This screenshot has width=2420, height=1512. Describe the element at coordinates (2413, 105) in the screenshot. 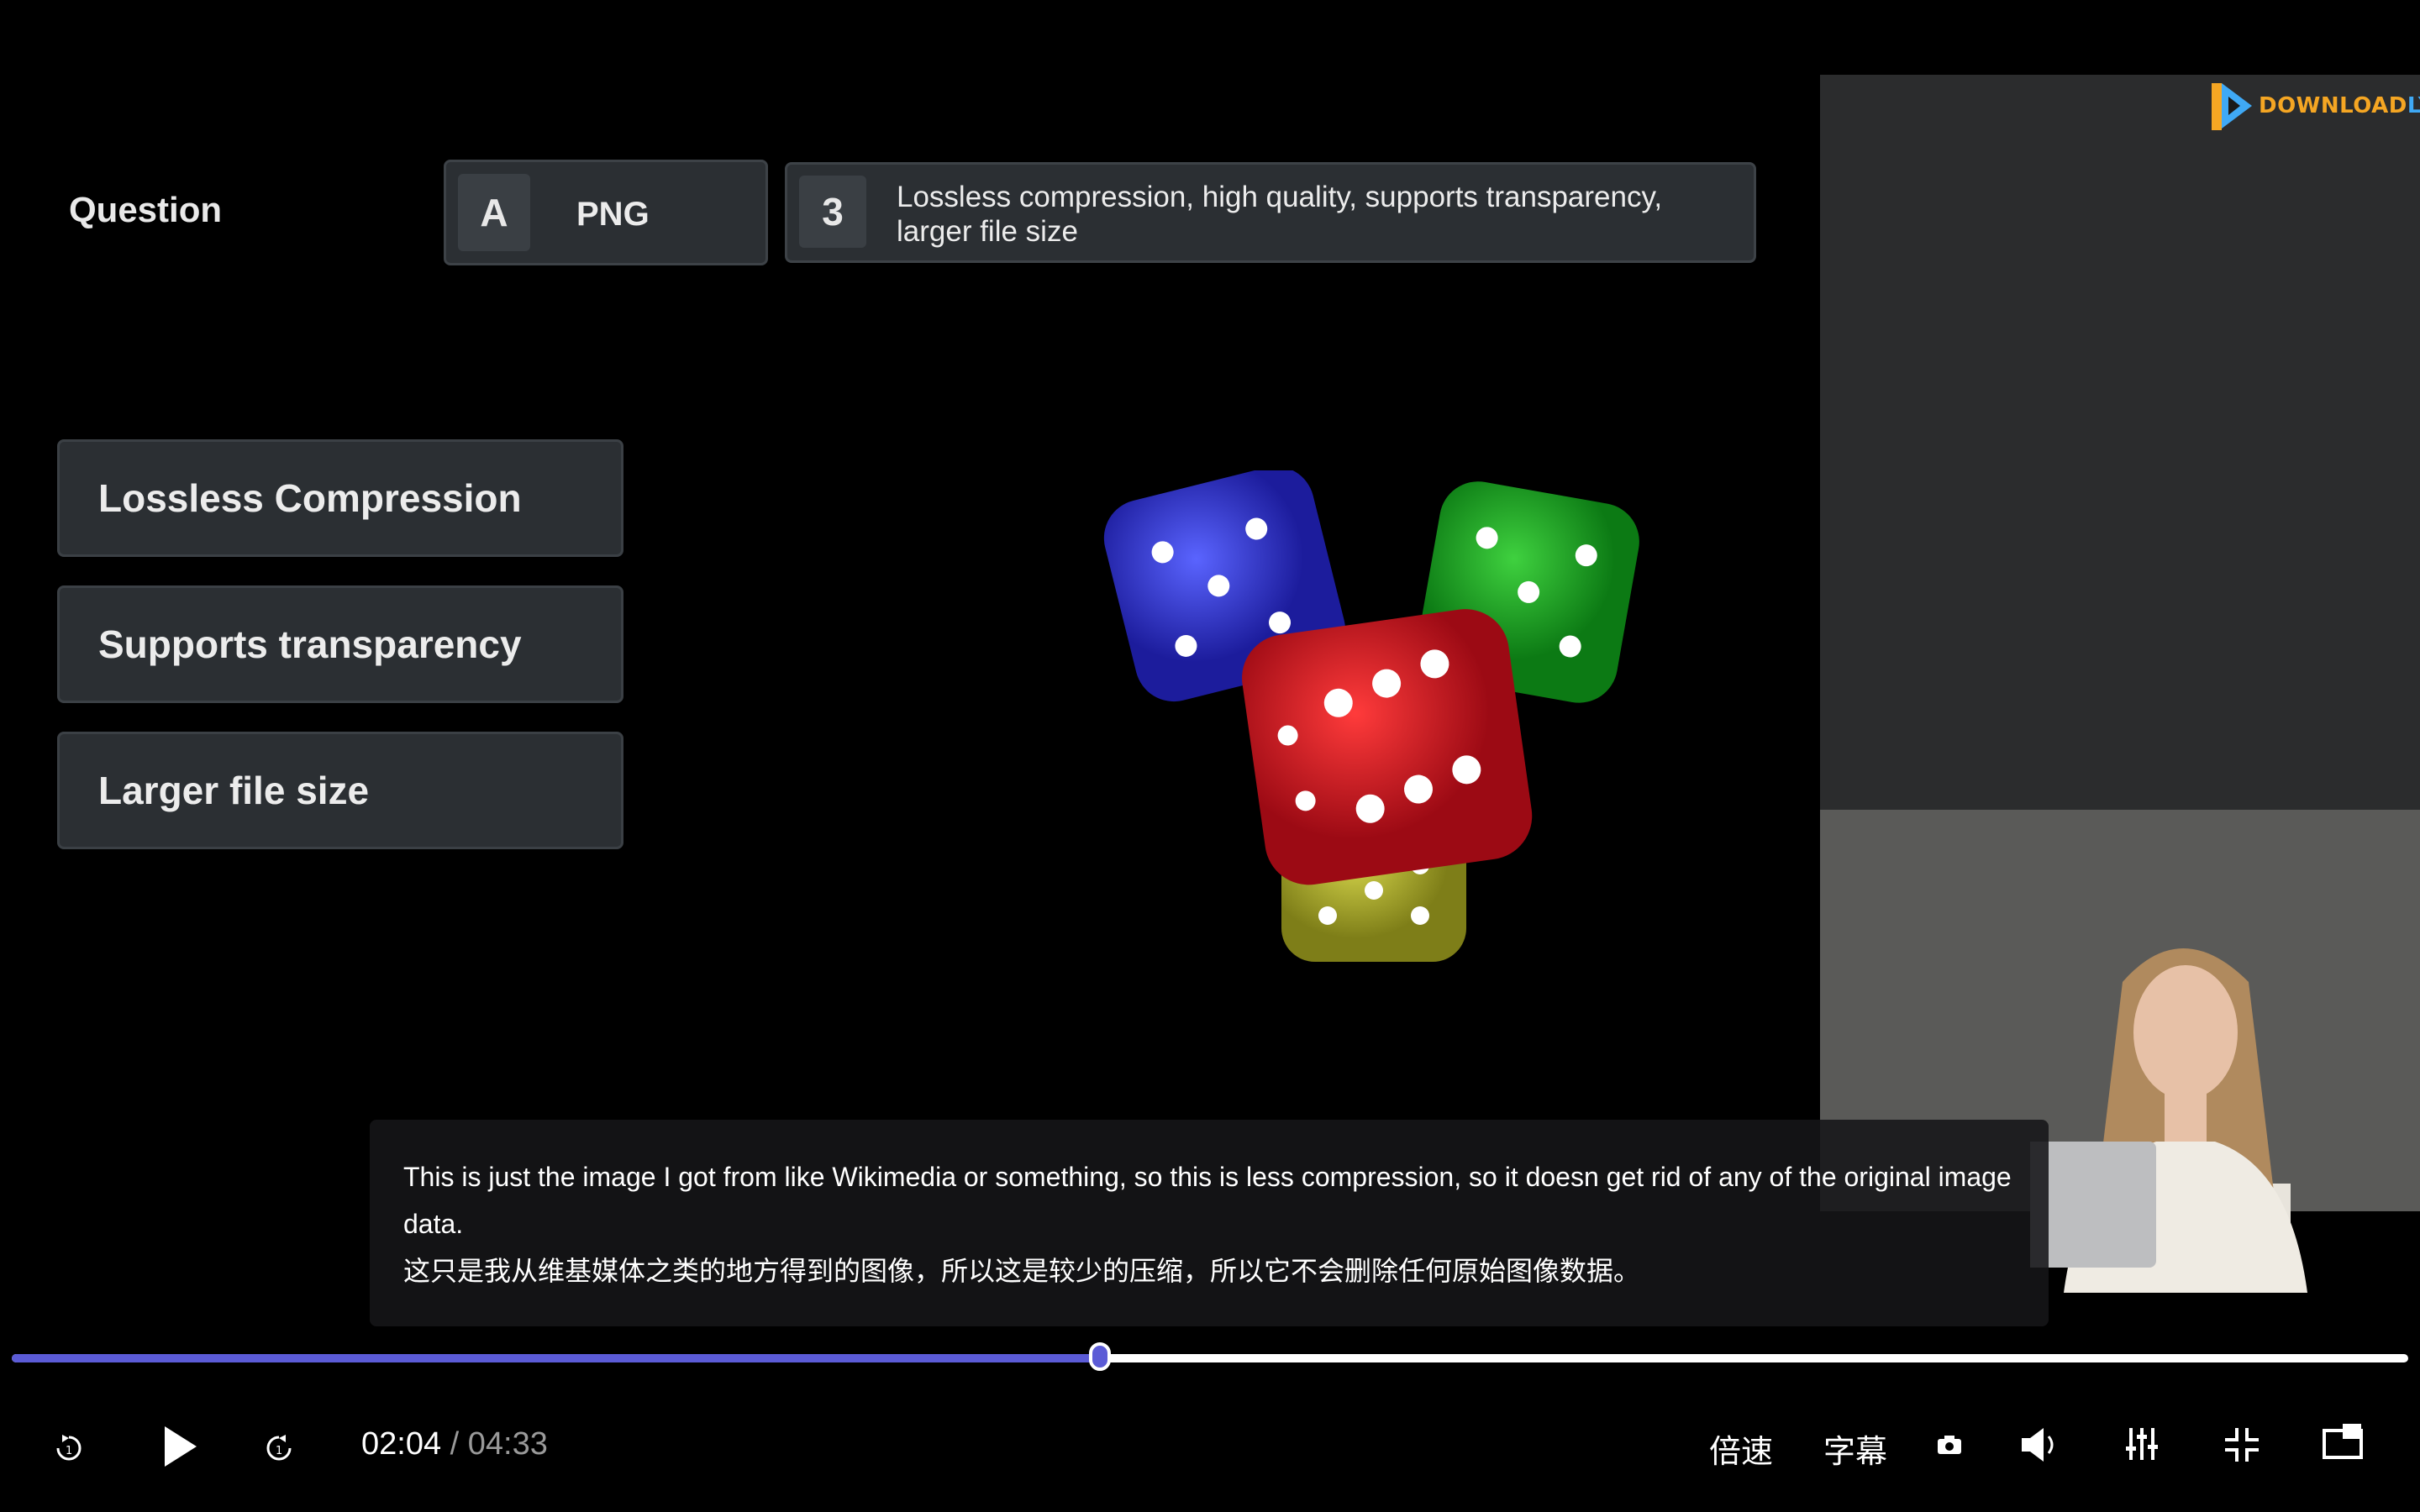

I see `watermark-text-b: LY.IR` at that location.